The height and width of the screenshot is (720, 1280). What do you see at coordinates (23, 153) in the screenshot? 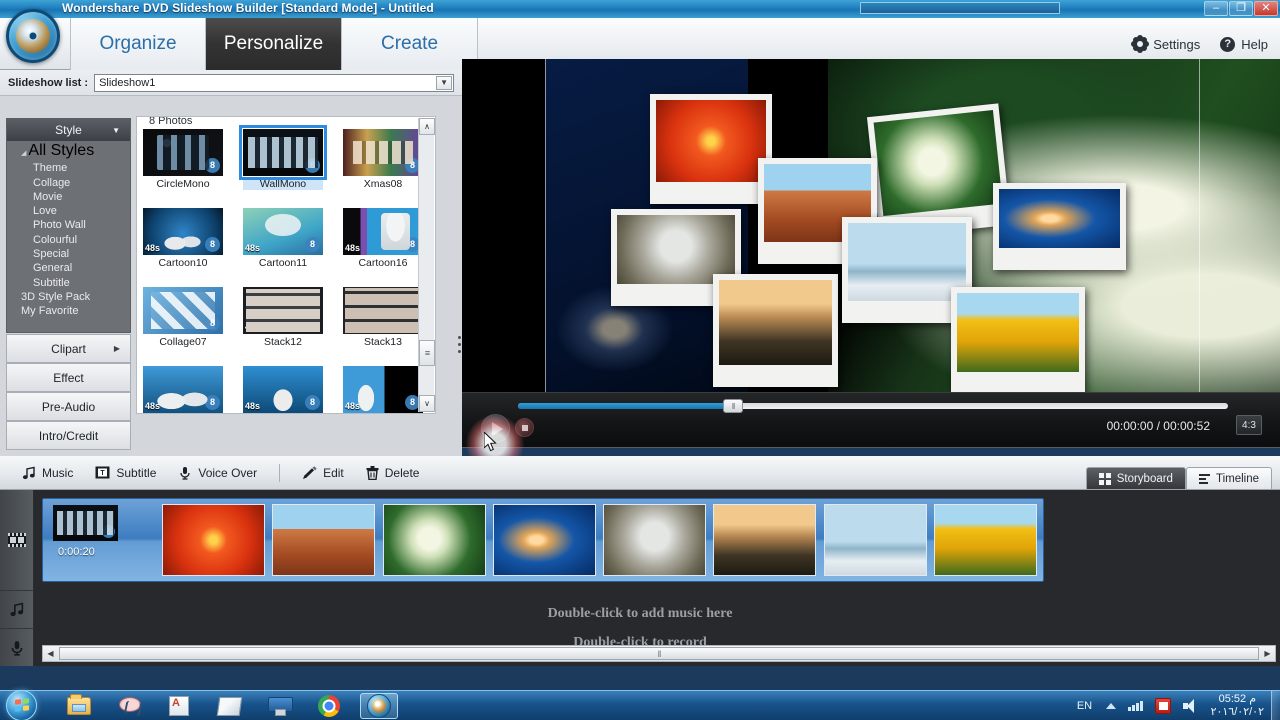
I see `expand-triangle-icon: ◢` at bounding box center [23, 153].